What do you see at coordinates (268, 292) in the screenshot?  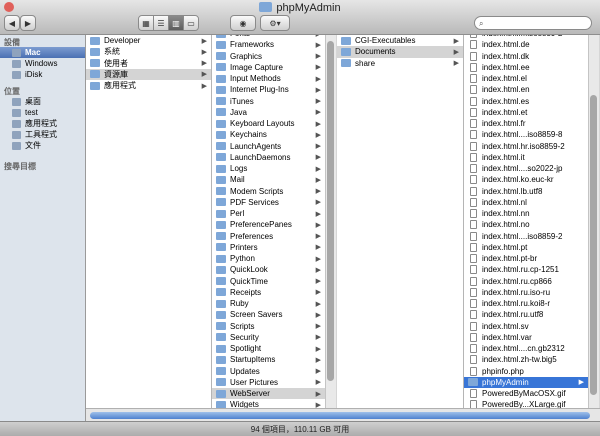 I see `list-item: Receipts ▶` at bounding box center [268, 292].